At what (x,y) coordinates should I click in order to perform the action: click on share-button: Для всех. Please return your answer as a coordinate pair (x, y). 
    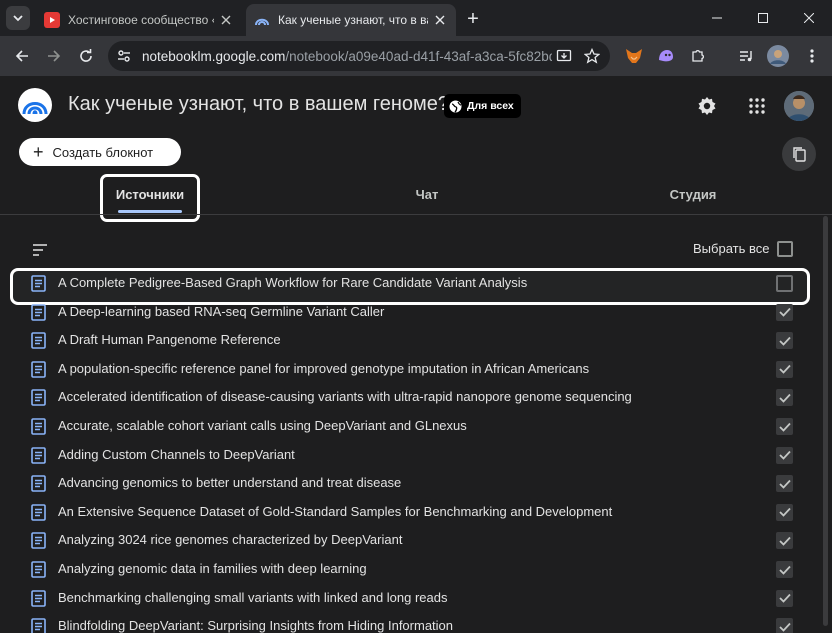
    Looking at the image, I should click on (482, 106).